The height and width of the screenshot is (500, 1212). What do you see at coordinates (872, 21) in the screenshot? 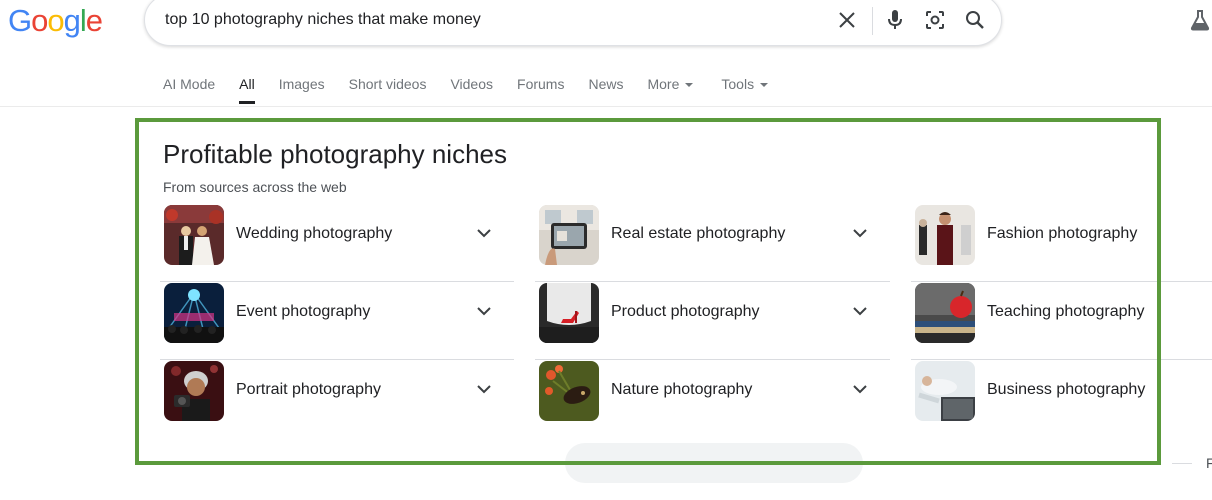
I see `search-divider` at bounding box center [872, 21].